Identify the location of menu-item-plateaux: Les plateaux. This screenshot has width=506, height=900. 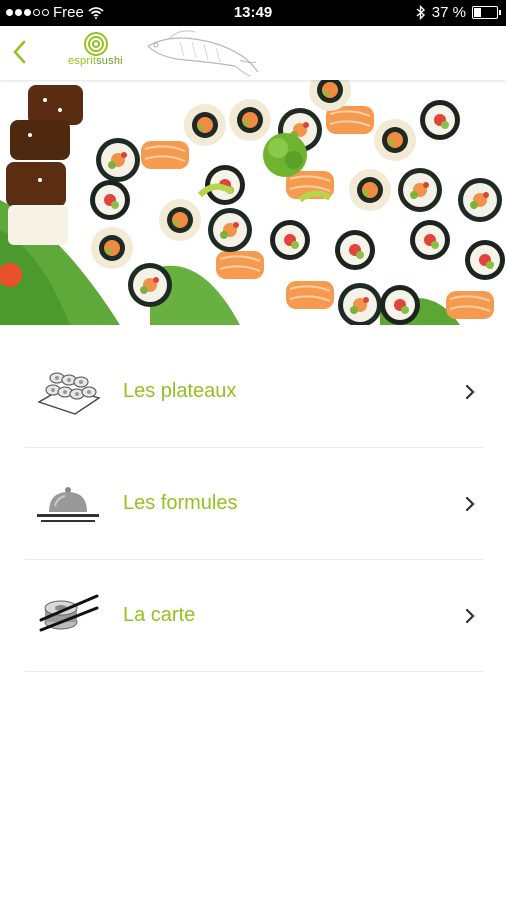
(254, 392).